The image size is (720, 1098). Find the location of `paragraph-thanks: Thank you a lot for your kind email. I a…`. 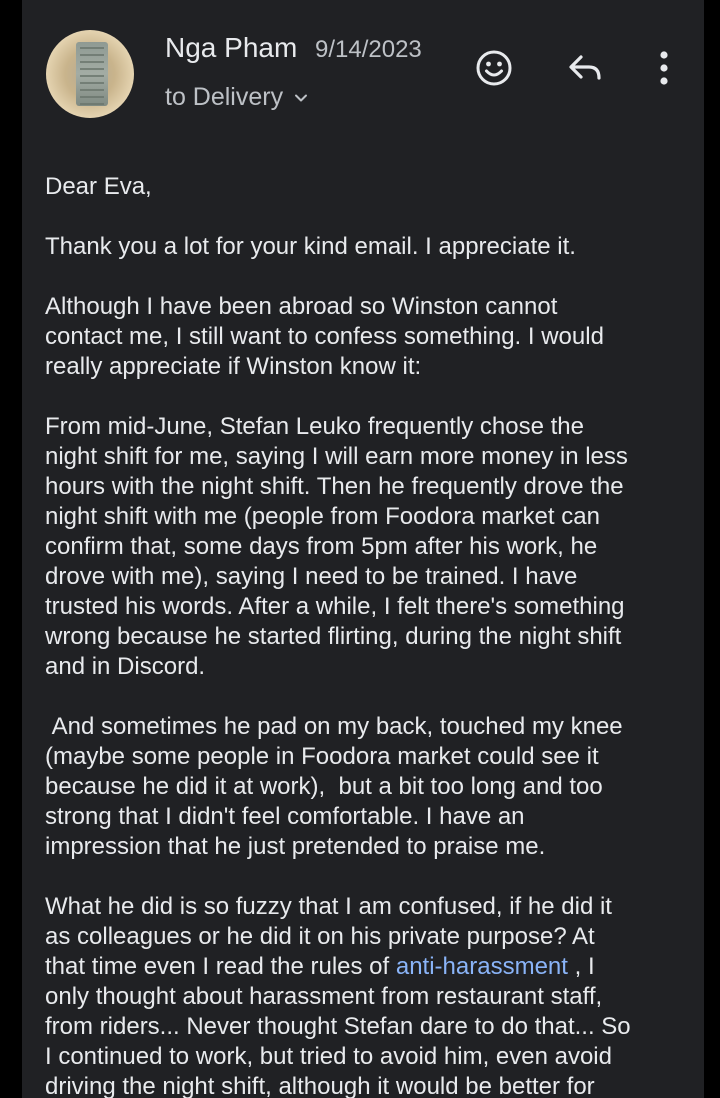

paragraph-thanks: Thank you a lot for your kind email. I a… is located at coordinates (310, 246).